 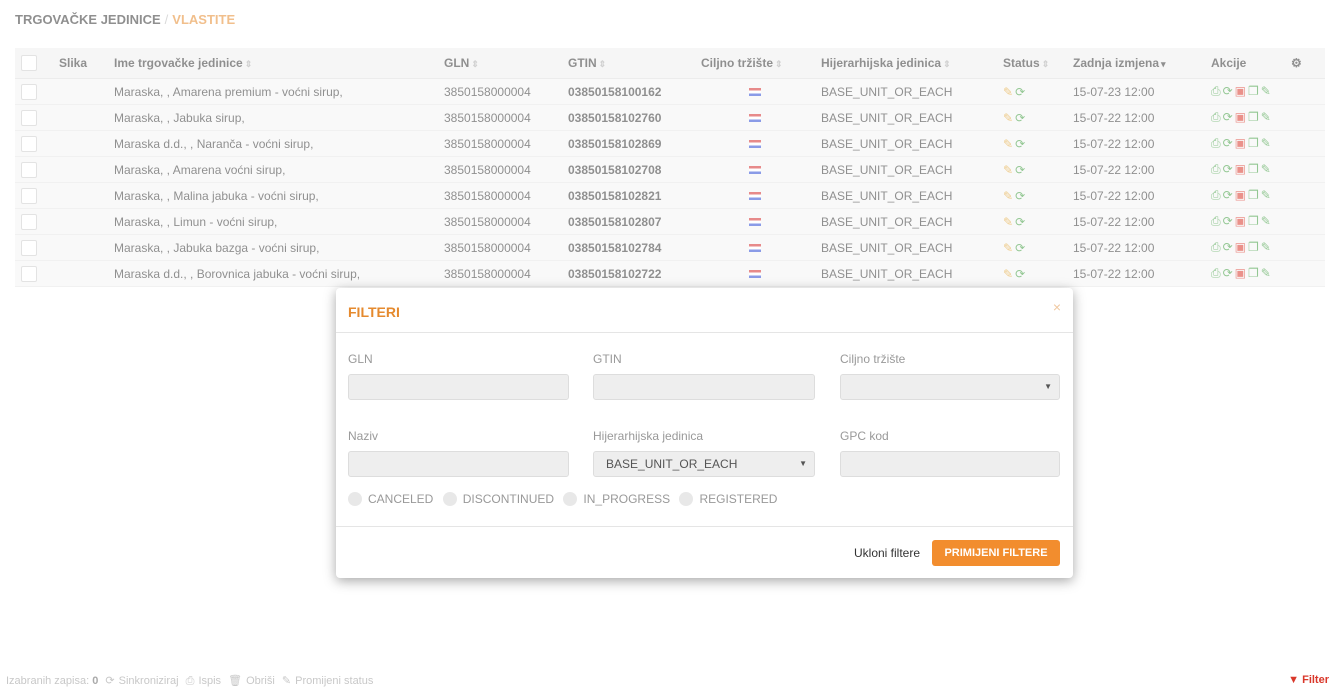 What do you see at coordinates (996, 553) in the screenshot?
I see `apply-filters-button: PRIMIJENI FILTERE` at bounding box center [996, 553].